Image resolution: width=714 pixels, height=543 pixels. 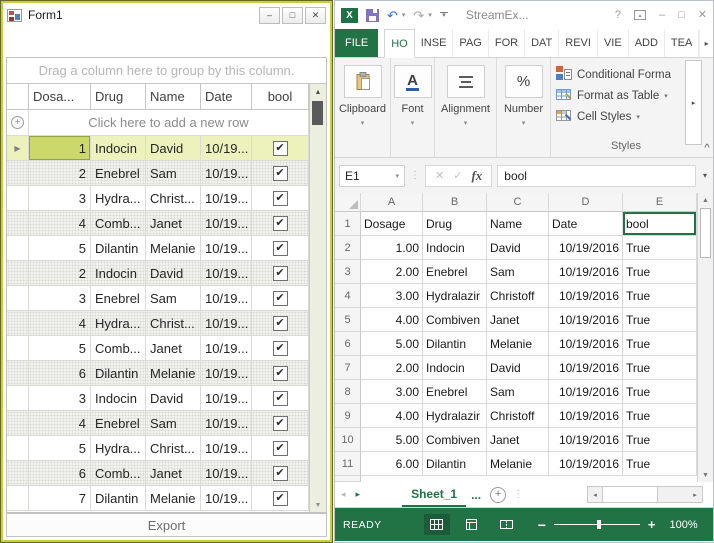 I want to click on column-header-E: E, so click(x=660, y=202).